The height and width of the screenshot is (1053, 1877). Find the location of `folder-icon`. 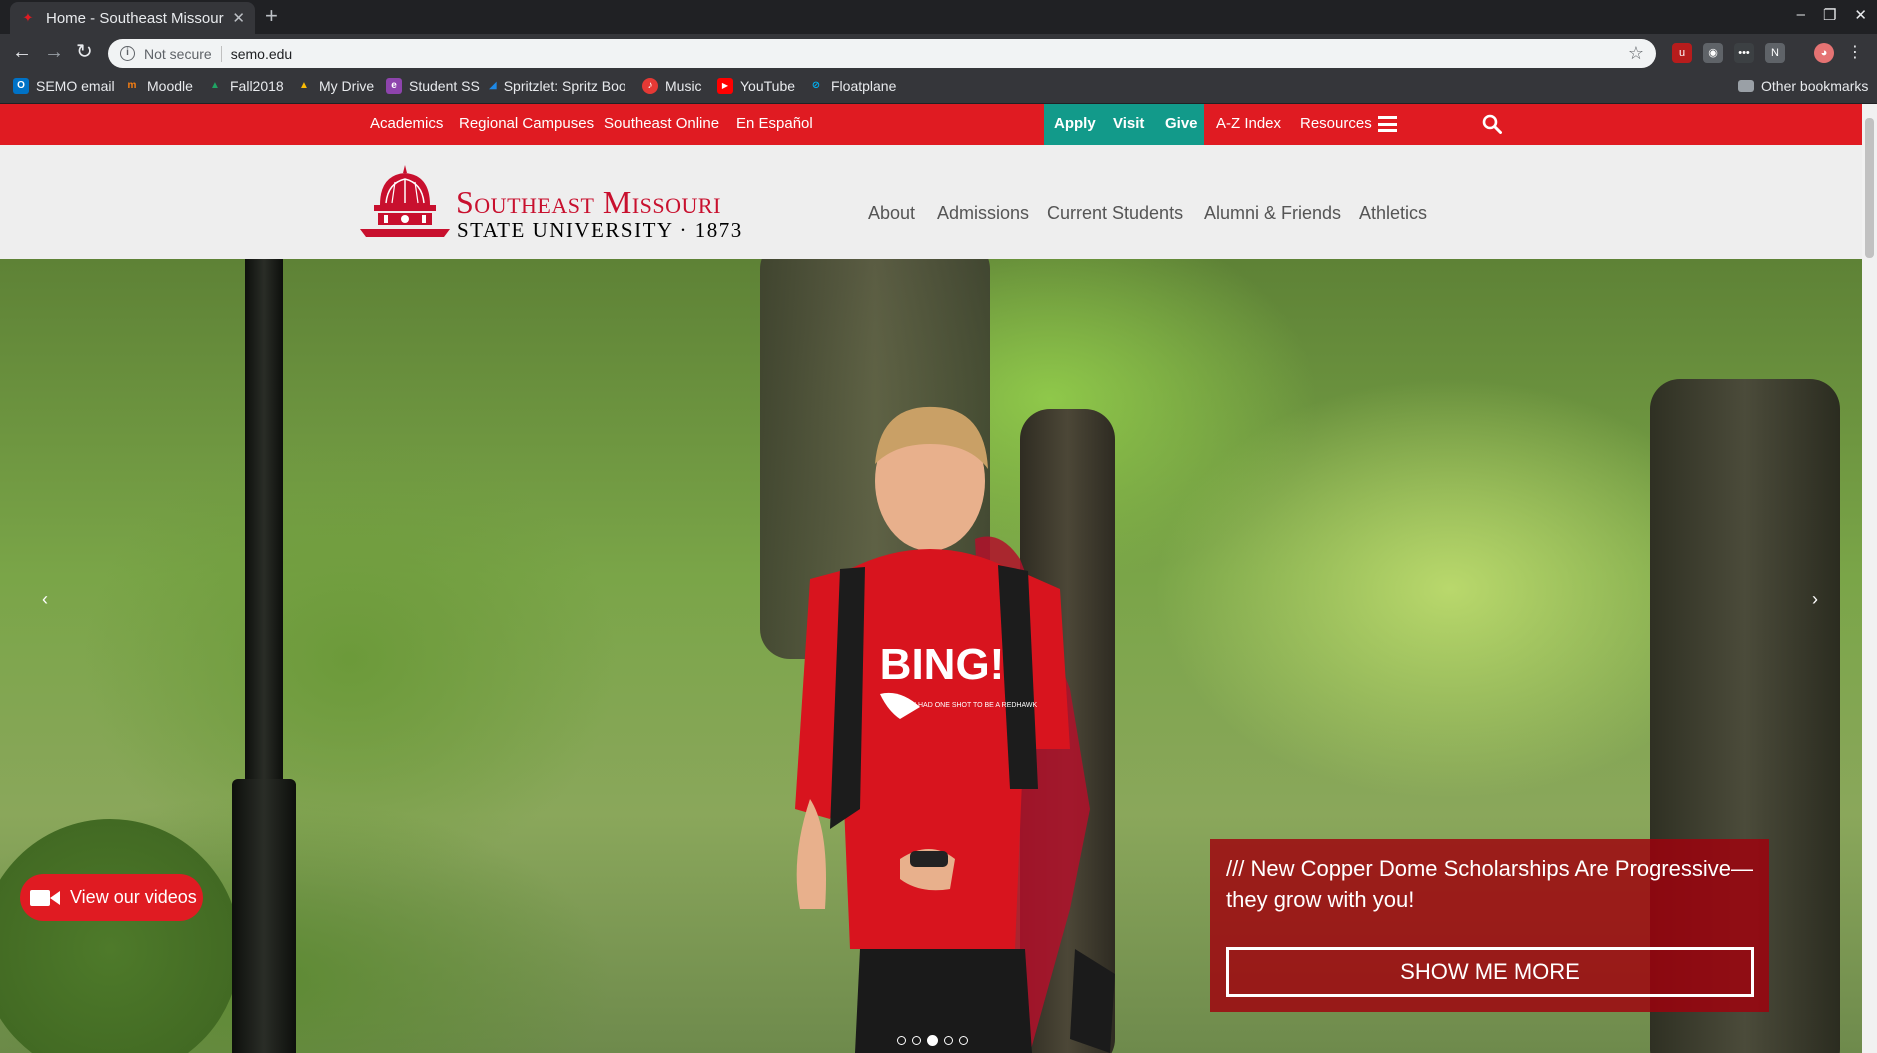

folder-icon is located at coordinates (1746, 86).